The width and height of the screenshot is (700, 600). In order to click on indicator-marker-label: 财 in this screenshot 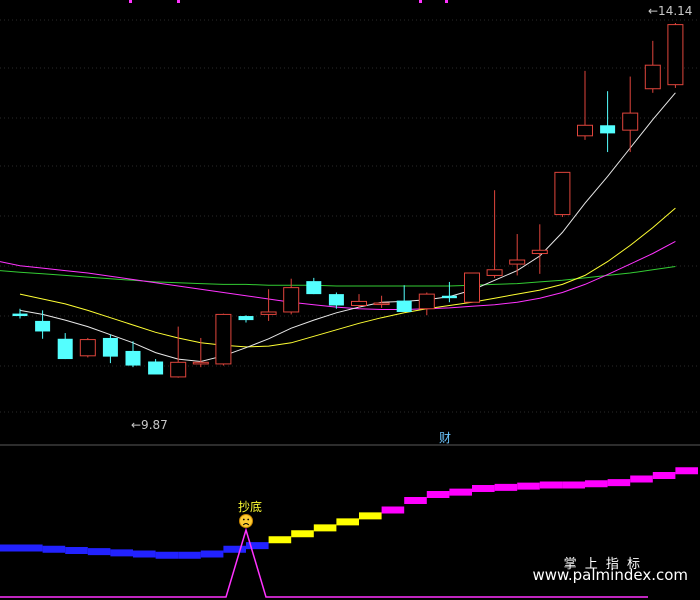, I will do `click(445, 438)`.